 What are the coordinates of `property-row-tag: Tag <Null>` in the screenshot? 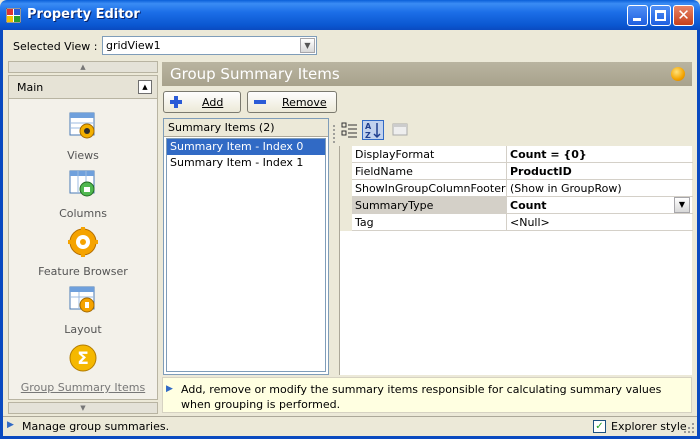 It's located at (516, 222).